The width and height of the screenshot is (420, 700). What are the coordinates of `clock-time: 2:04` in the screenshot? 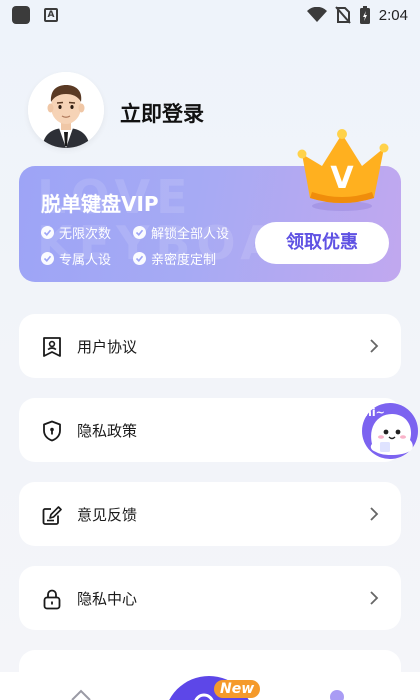 It's located at (393, 15).